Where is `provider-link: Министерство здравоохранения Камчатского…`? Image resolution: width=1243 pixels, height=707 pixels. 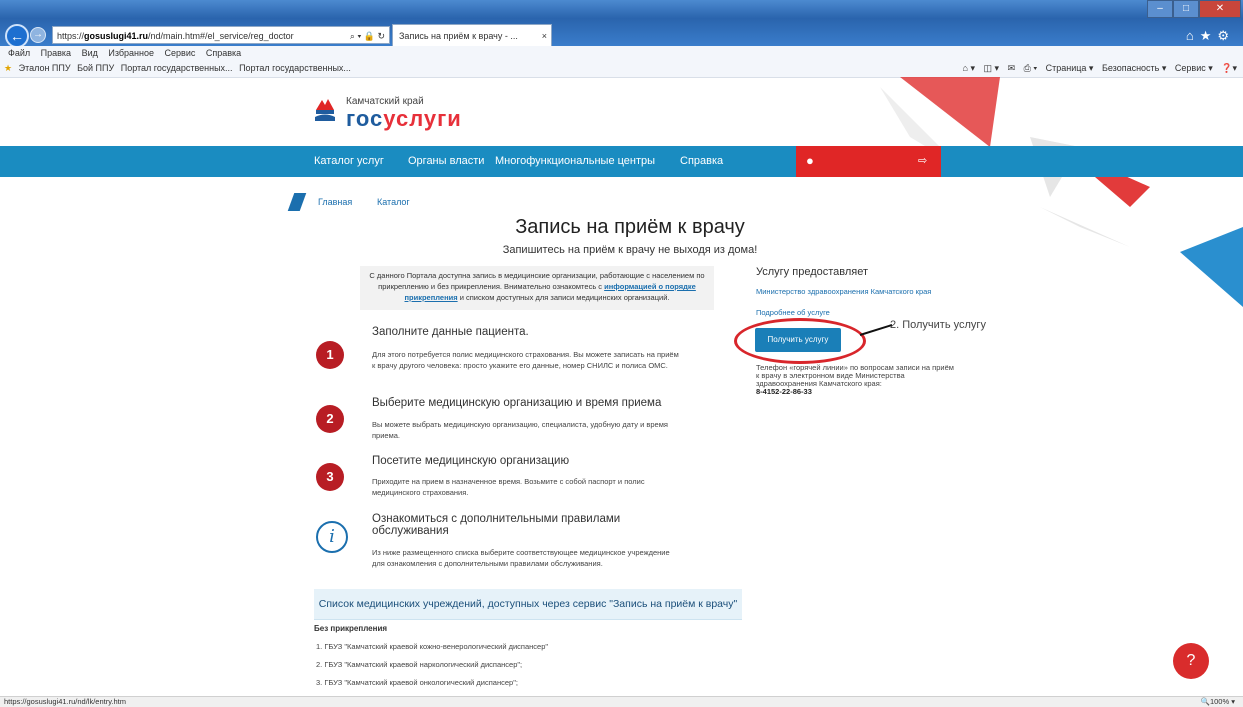
provider-link: Министерство здравоохранения Камчатского… is located at coordinates (843, 291).